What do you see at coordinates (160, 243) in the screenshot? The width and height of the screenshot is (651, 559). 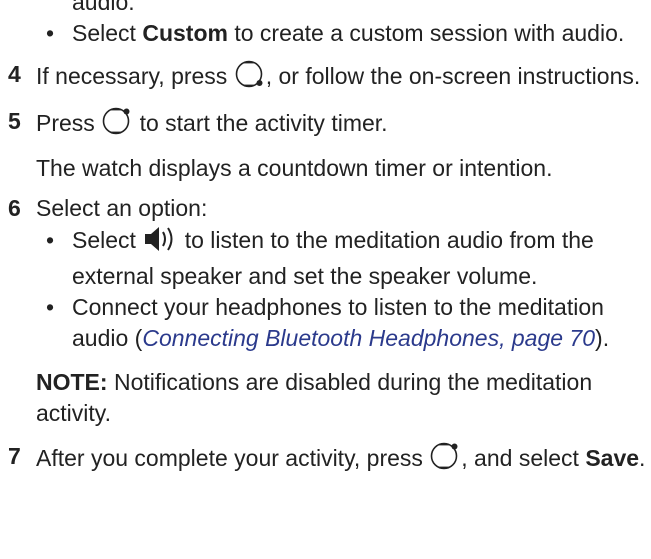 I see `speaker-icon` at bounding box center [160, 243].